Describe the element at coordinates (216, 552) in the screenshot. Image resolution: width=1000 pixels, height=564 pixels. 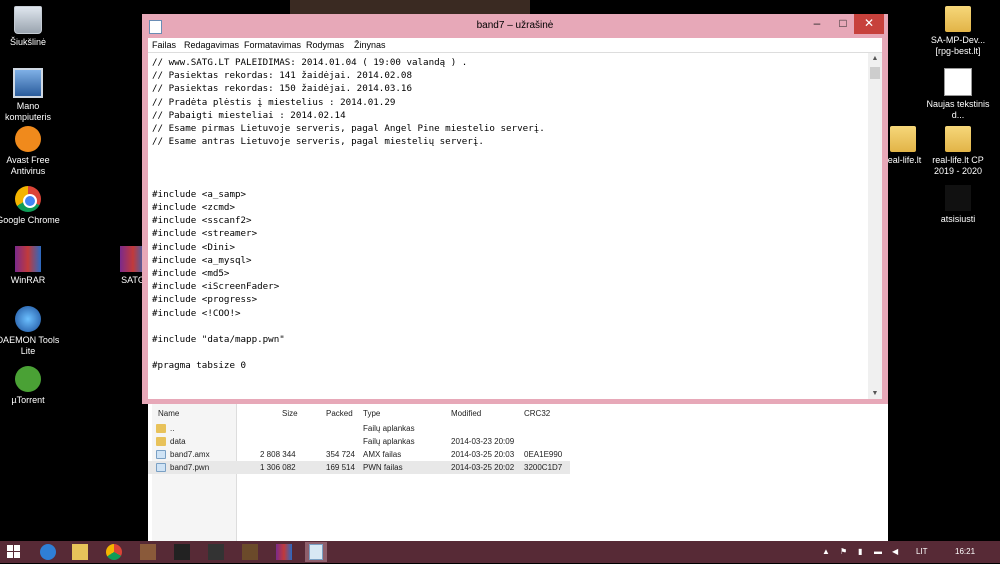
I see `counter-strike-icon` at that location.